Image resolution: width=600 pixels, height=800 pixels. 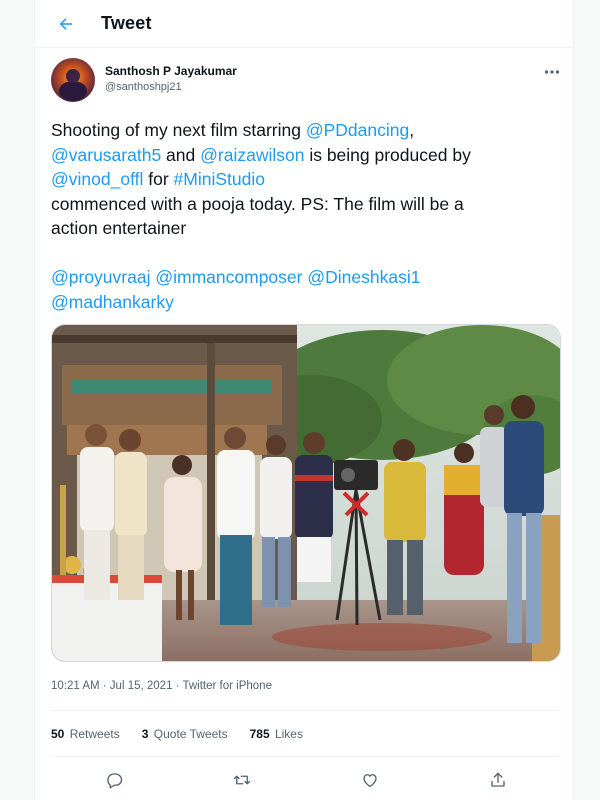 What do you see at coordinates (305, 780) in the screenshot?
I see `action-bar` at bounding box center [305, 780].